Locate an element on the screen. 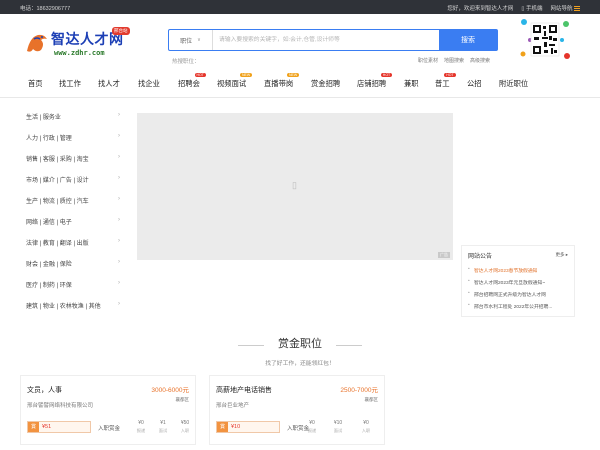 The width and height of the screenshot is (600, 450). search-bar: 职位 ∨ 搜索 is located at coordinates (333, 40).